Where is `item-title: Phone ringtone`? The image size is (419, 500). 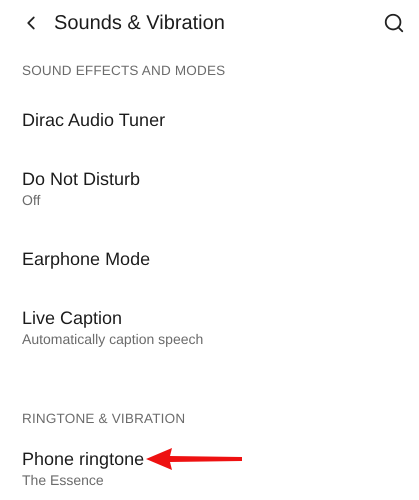
item-title: Phone ringtone is located at coordinates (83, 459).